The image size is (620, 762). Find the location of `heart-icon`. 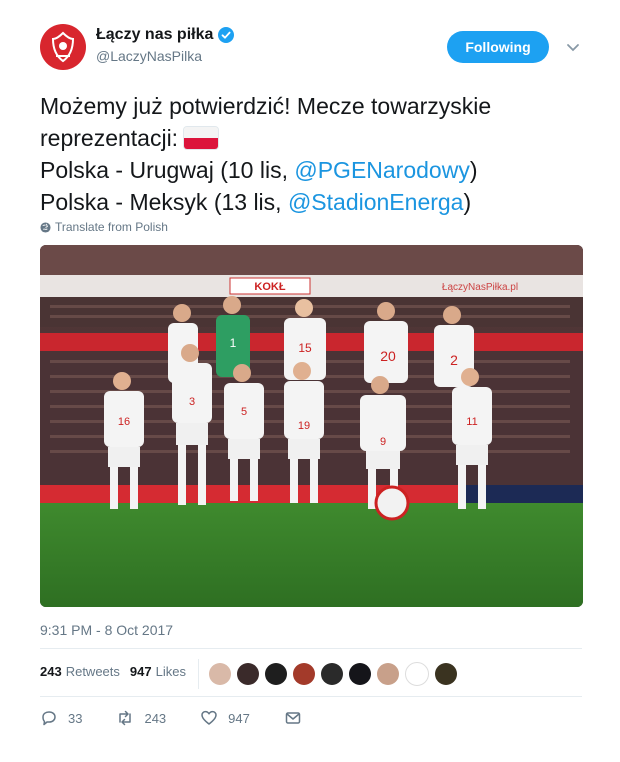

heart-icon is located at coordinates (209, 717).